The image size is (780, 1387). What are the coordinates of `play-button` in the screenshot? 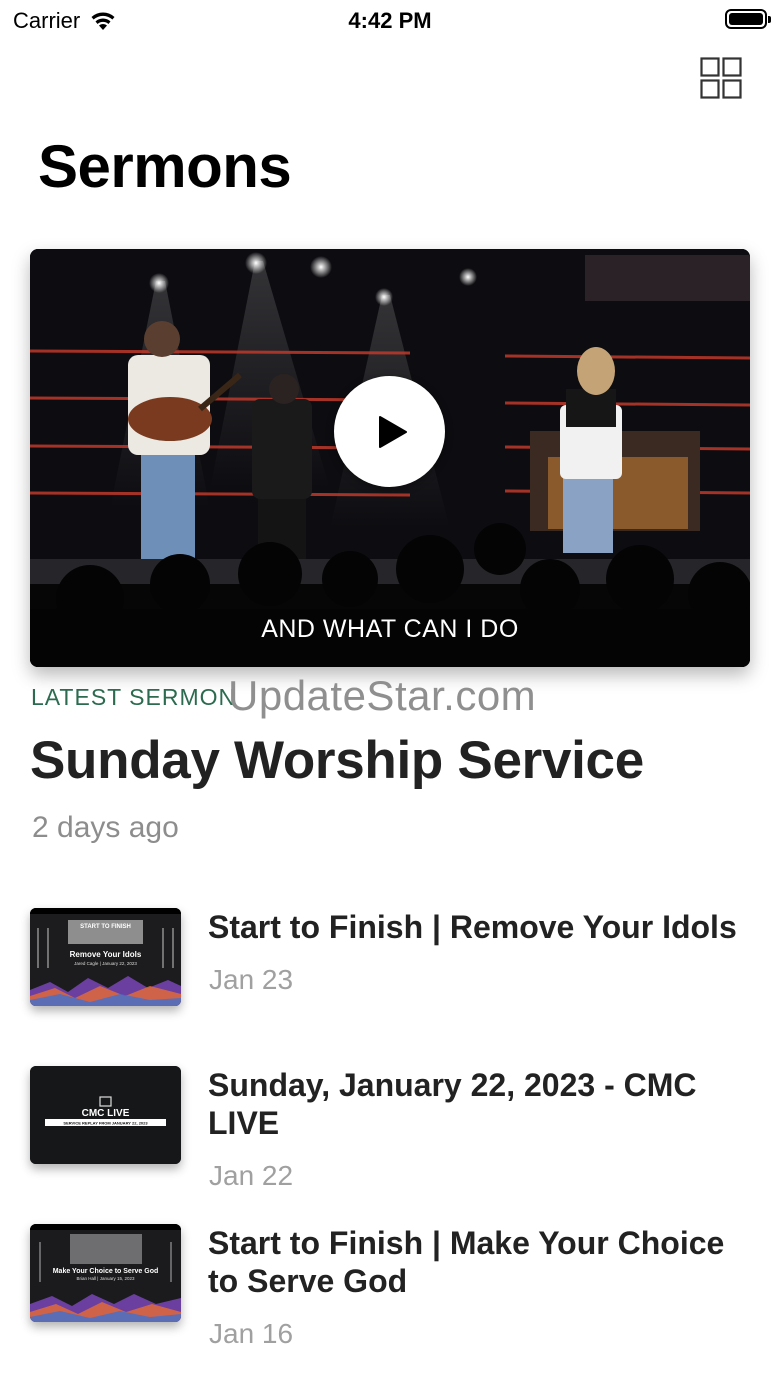 It's located at (389, 431).